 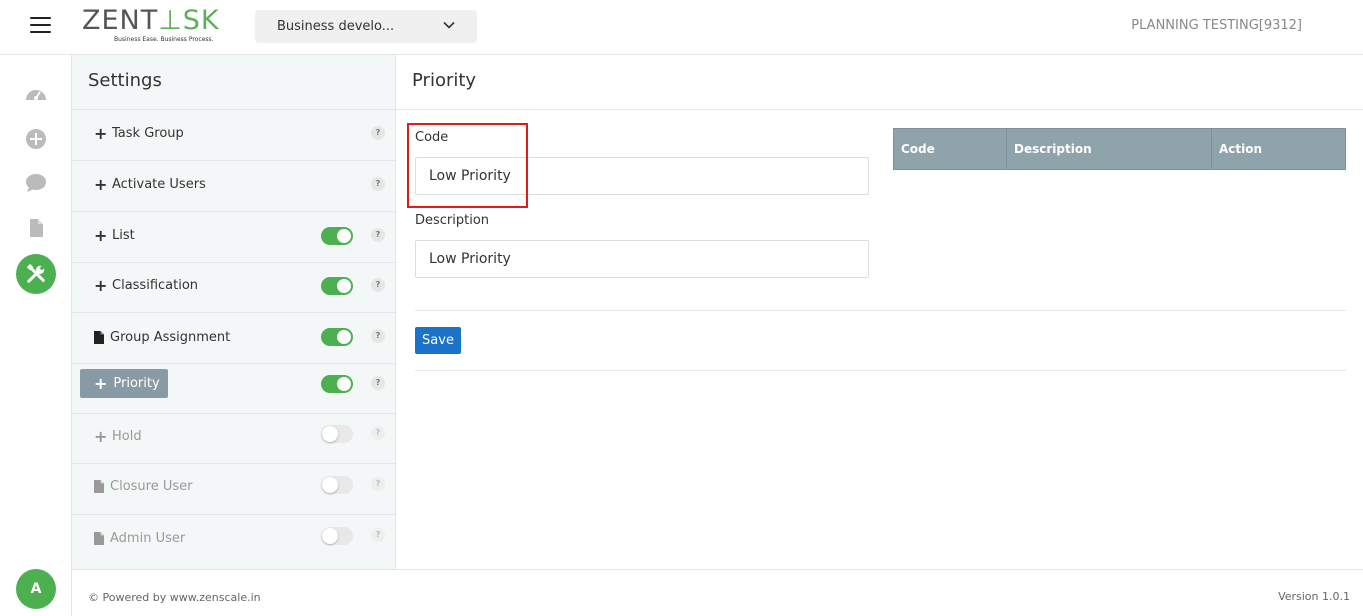 I want to click on hold-toggle, so click(x=337, y=434).